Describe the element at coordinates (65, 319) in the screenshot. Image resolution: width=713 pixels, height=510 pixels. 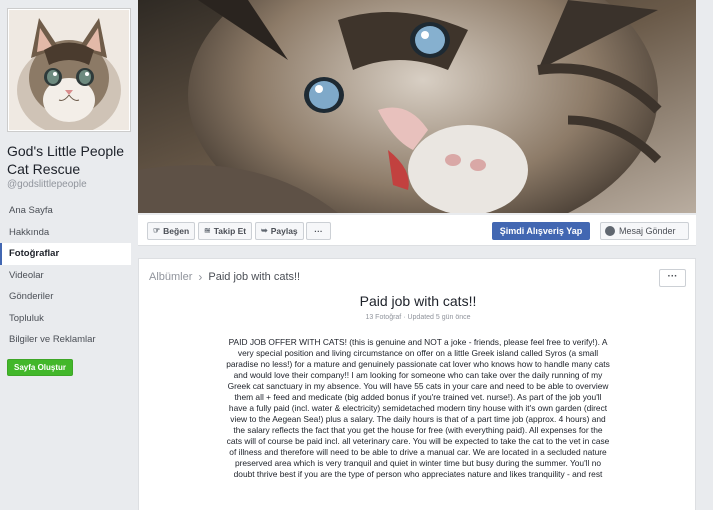
I see `nav-item-community: Topluluk` at that location.